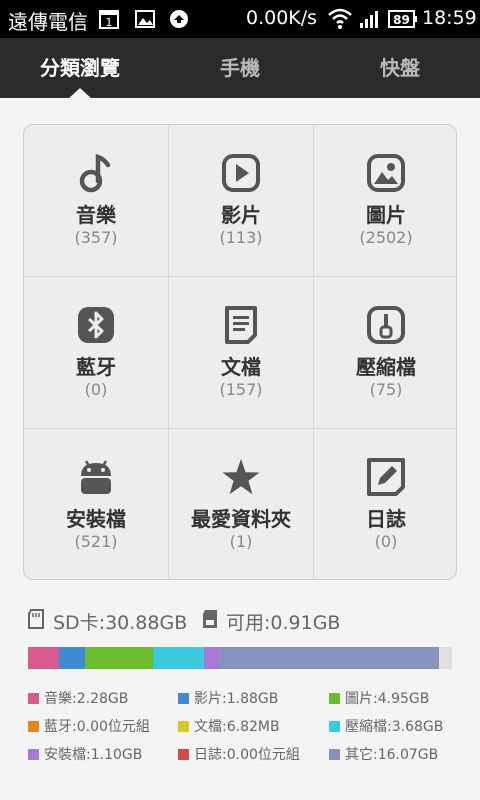 Image resolution: width=480 pixels, height=800 pixels. Describe the element at coordinates (240, 19) in the screenshot. I see `status-bar: 遠傳電信 1 0.00K/s 89 18:59` at that location.